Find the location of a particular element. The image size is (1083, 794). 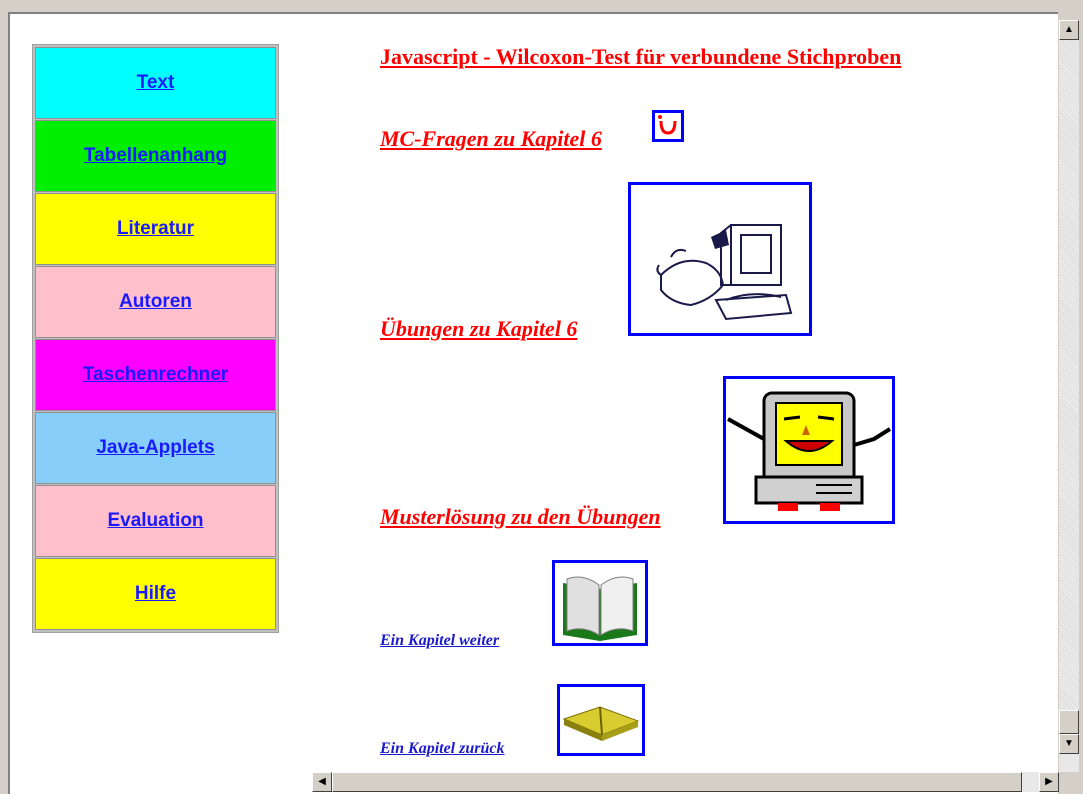

nav-link-text: Text is located at coordinates (156, 83).